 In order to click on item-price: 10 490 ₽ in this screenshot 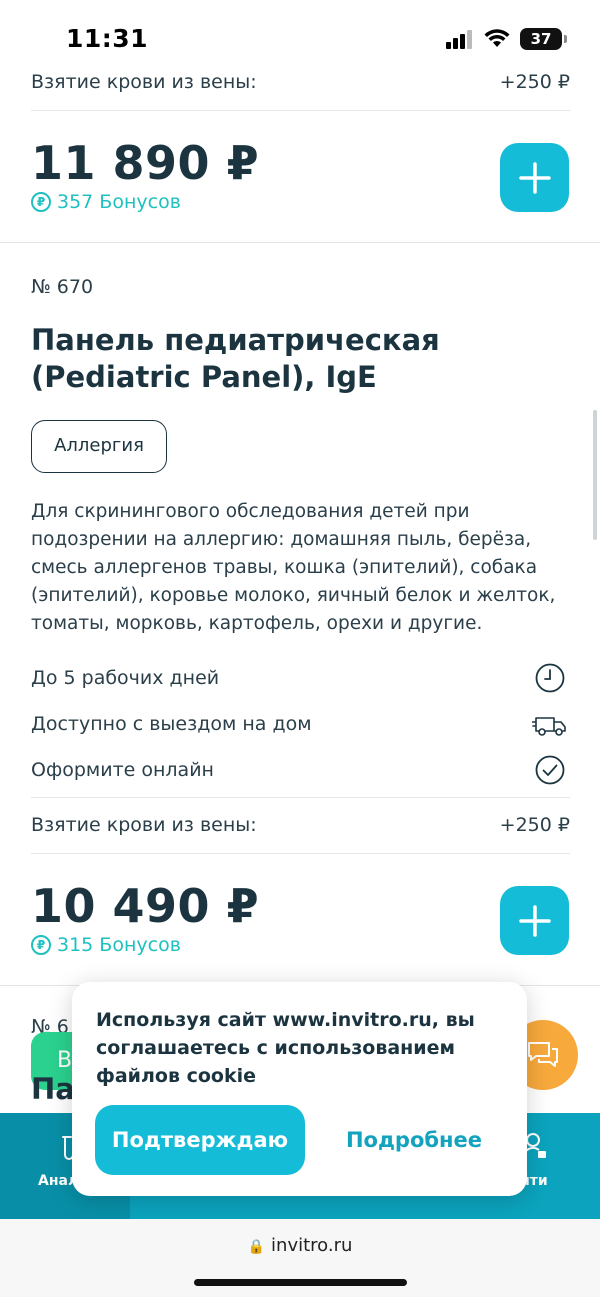, I will do `click(145, 906)`.